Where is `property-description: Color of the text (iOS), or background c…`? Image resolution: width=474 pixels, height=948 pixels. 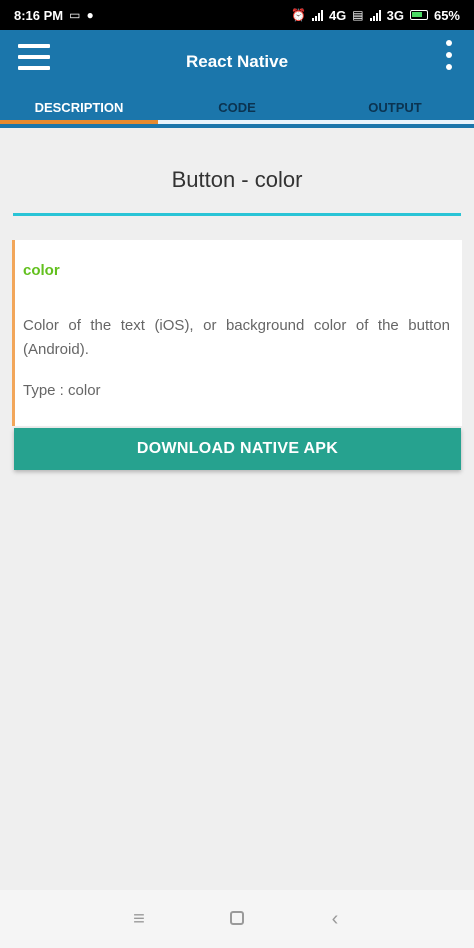
property-description: Color of the text (iOS), or background c… is located at coordinates (236, 337).